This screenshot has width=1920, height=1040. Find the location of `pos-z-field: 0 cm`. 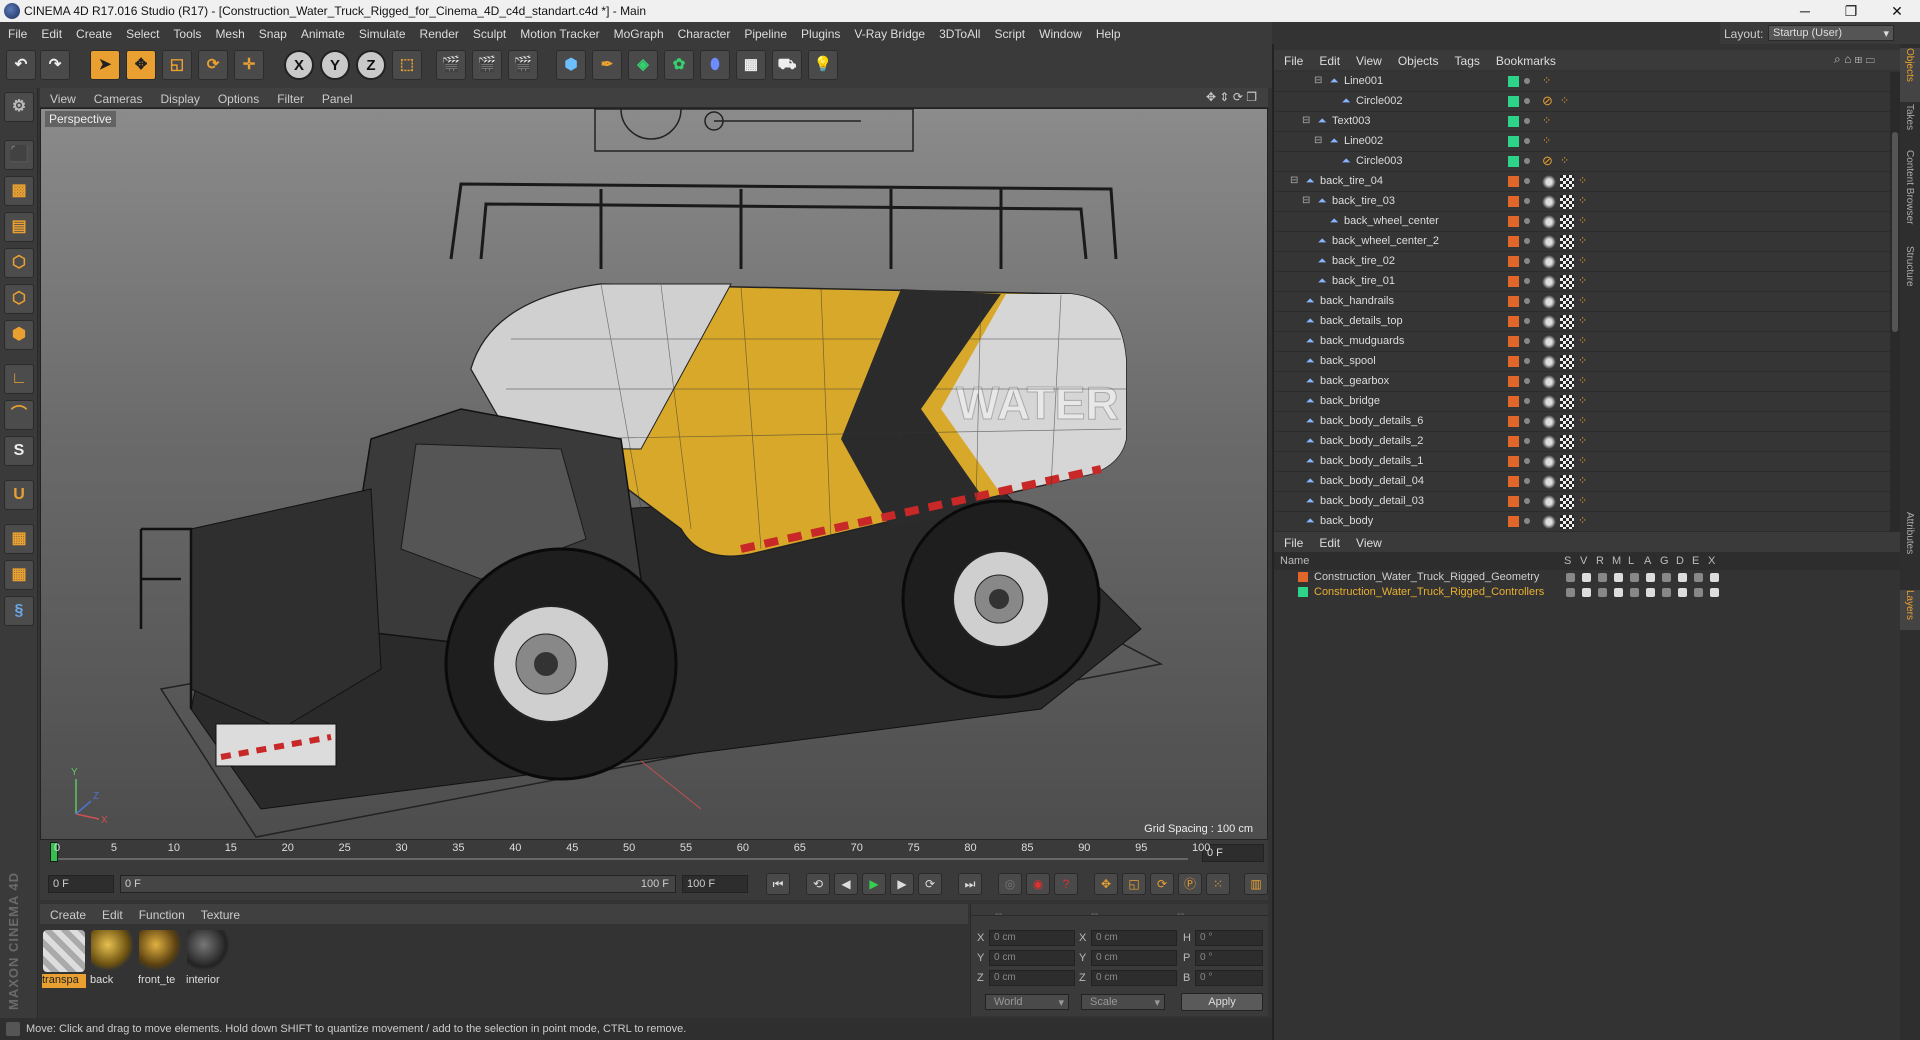

pos-z-field: 0 cm is located at coordinates (1032, 978).